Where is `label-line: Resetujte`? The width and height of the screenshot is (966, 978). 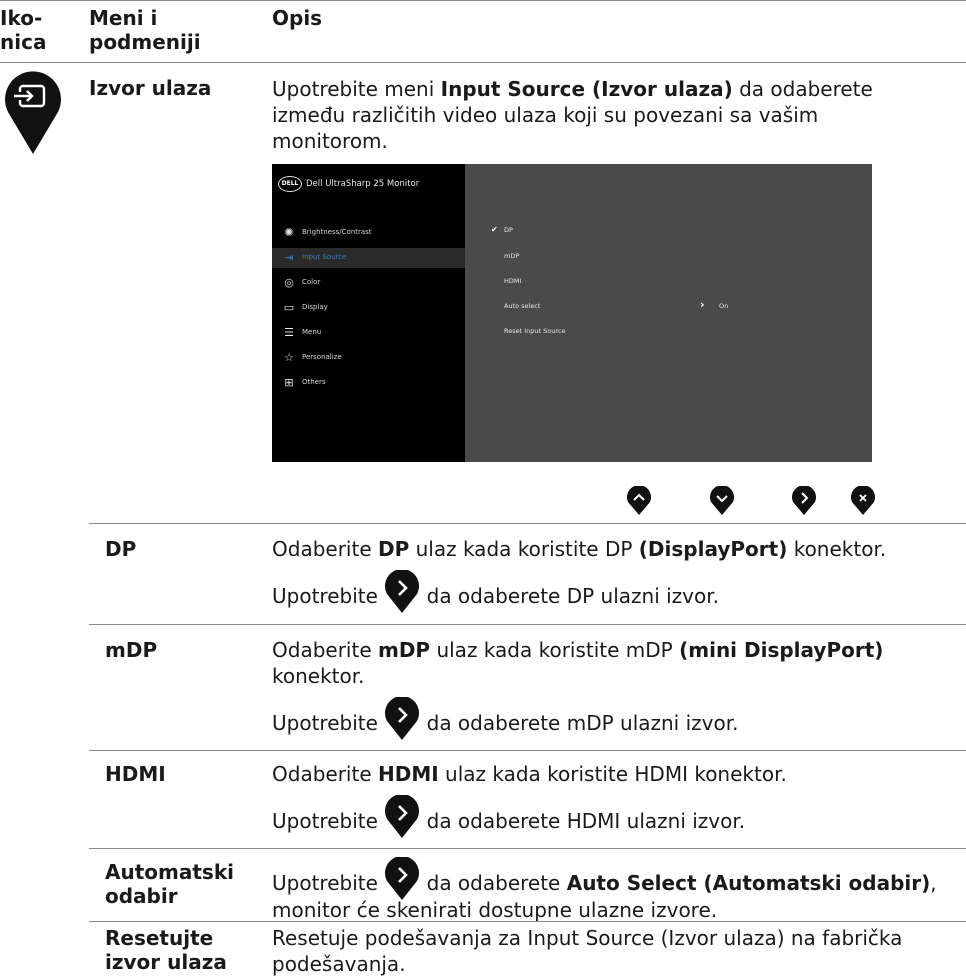
label-line: Resetujte is located at coordinates (159, 938).